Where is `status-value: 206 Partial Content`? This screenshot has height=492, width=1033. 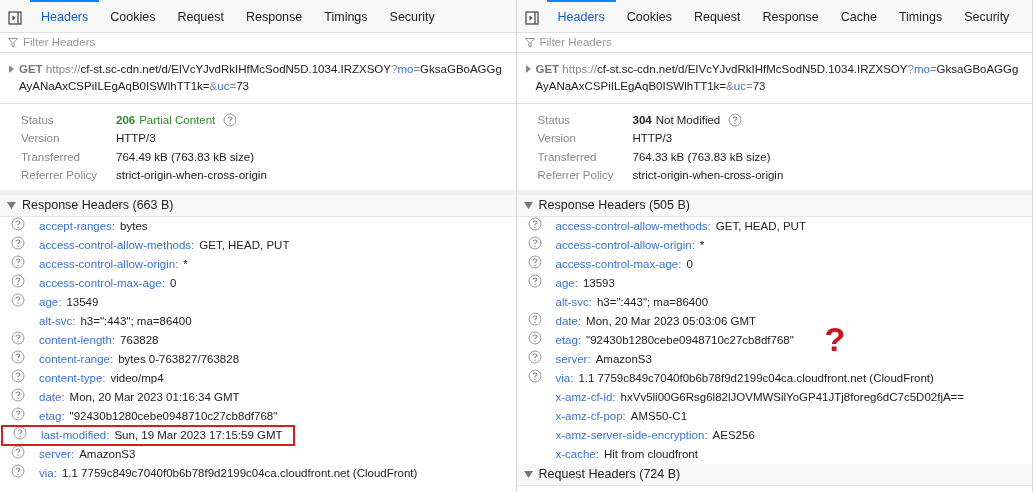 status-value: 206 Partial Content is located at coordinates (166, 120).